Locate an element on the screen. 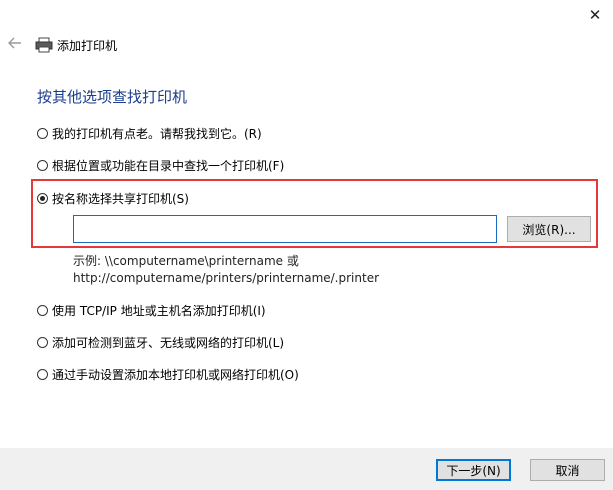 The width and height of the screenshot is (613, 490). option-find-in-directory: 根据位置或功能在目录中查找一个打印机(F) is located at coordinates (160, 165).